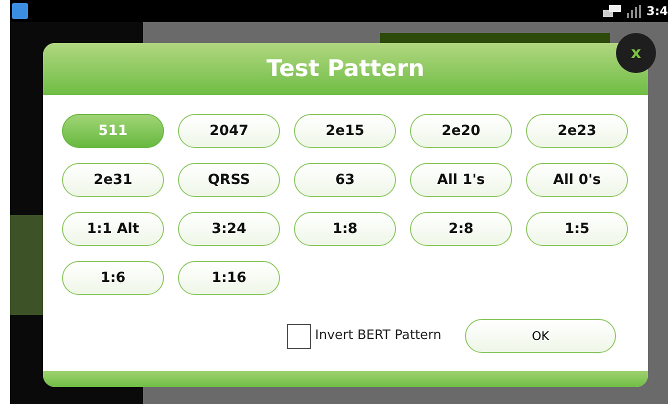 The width and height of the screenshot is (668, 404). I want to click on pattern-button: 1:8, so click(345, 229).